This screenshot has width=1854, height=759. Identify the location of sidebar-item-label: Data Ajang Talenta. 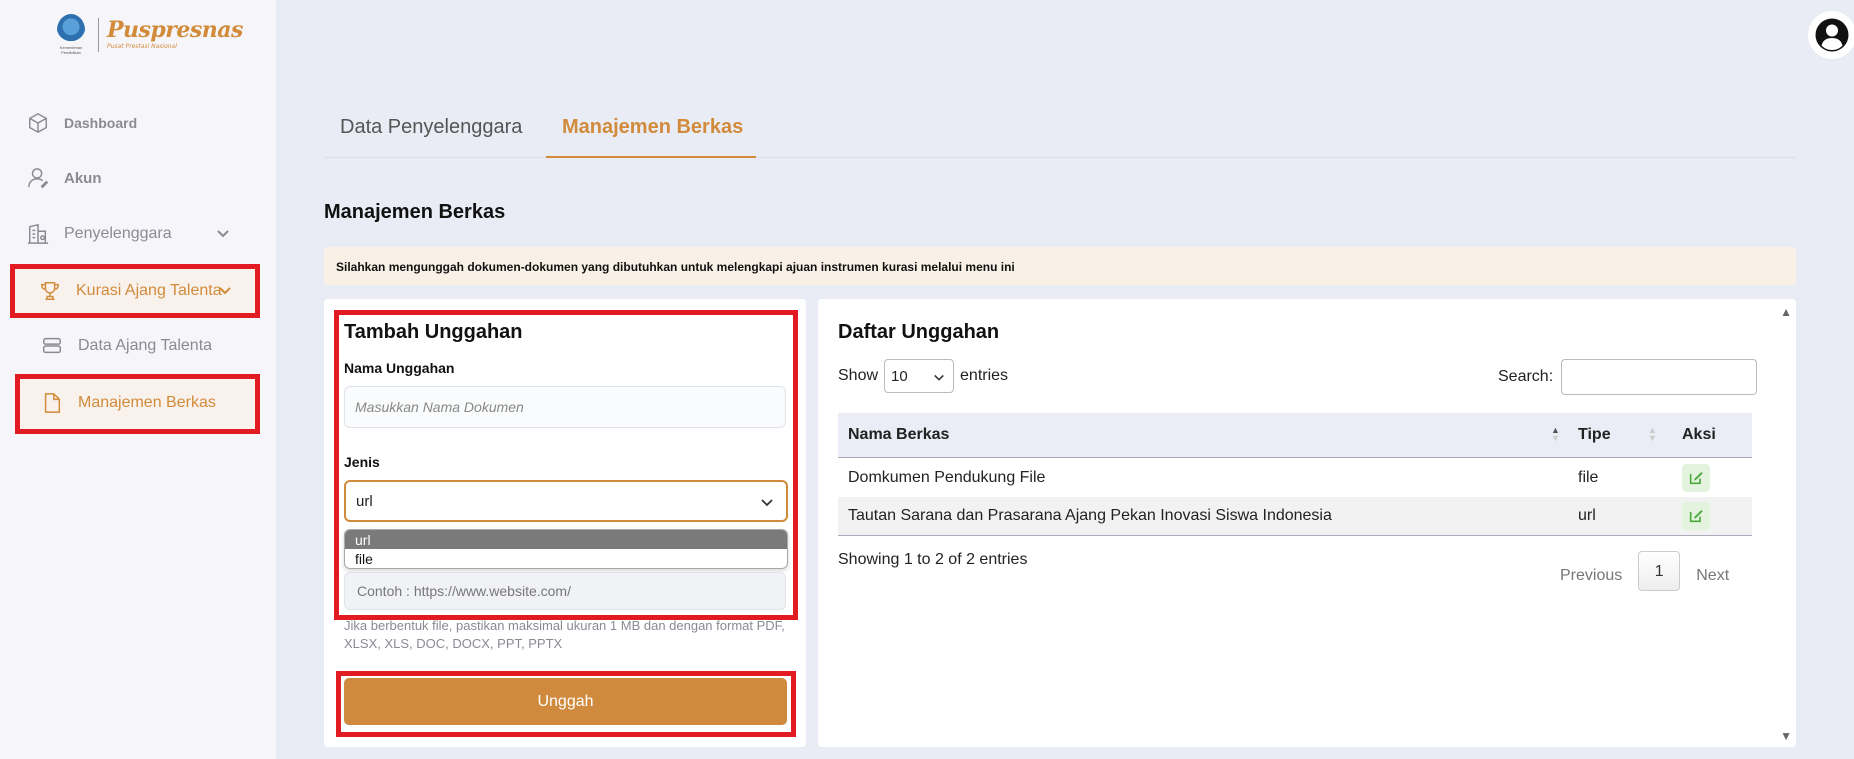
(145, 345).